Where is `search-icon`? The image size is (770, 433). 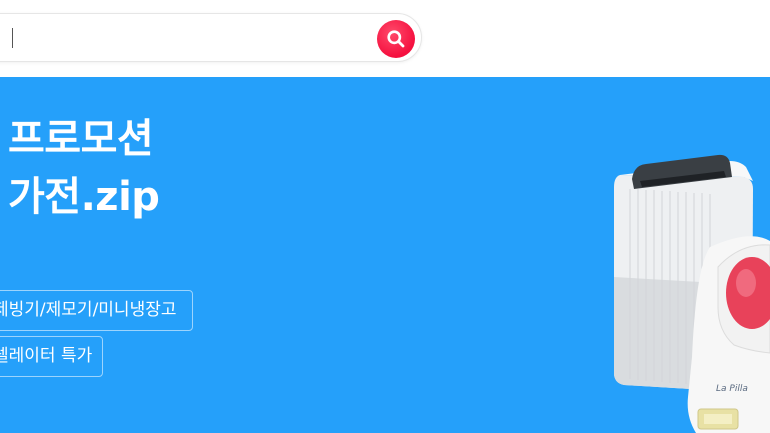 search-icon is located at coordinates (396, 39).